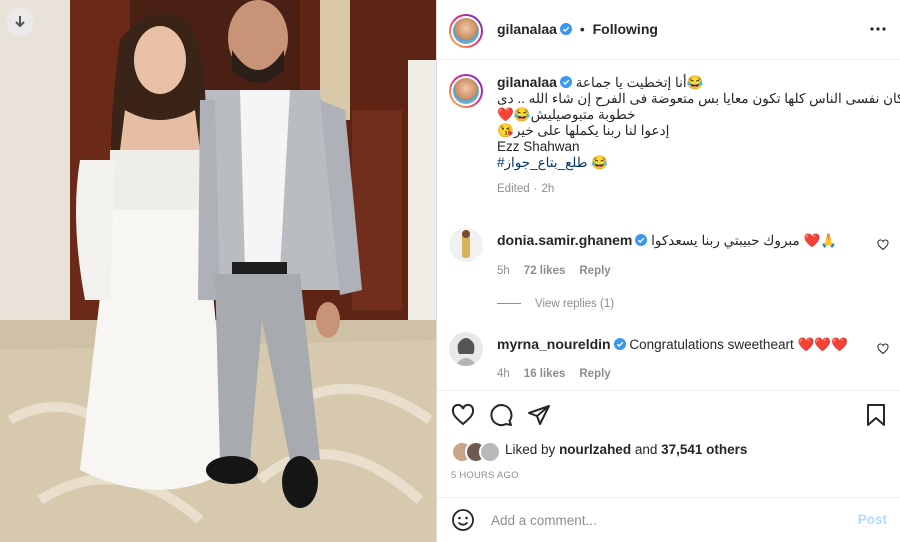 The height and width of the screenshot is (542, 900). I want to click on share-button, so click(539, 417).